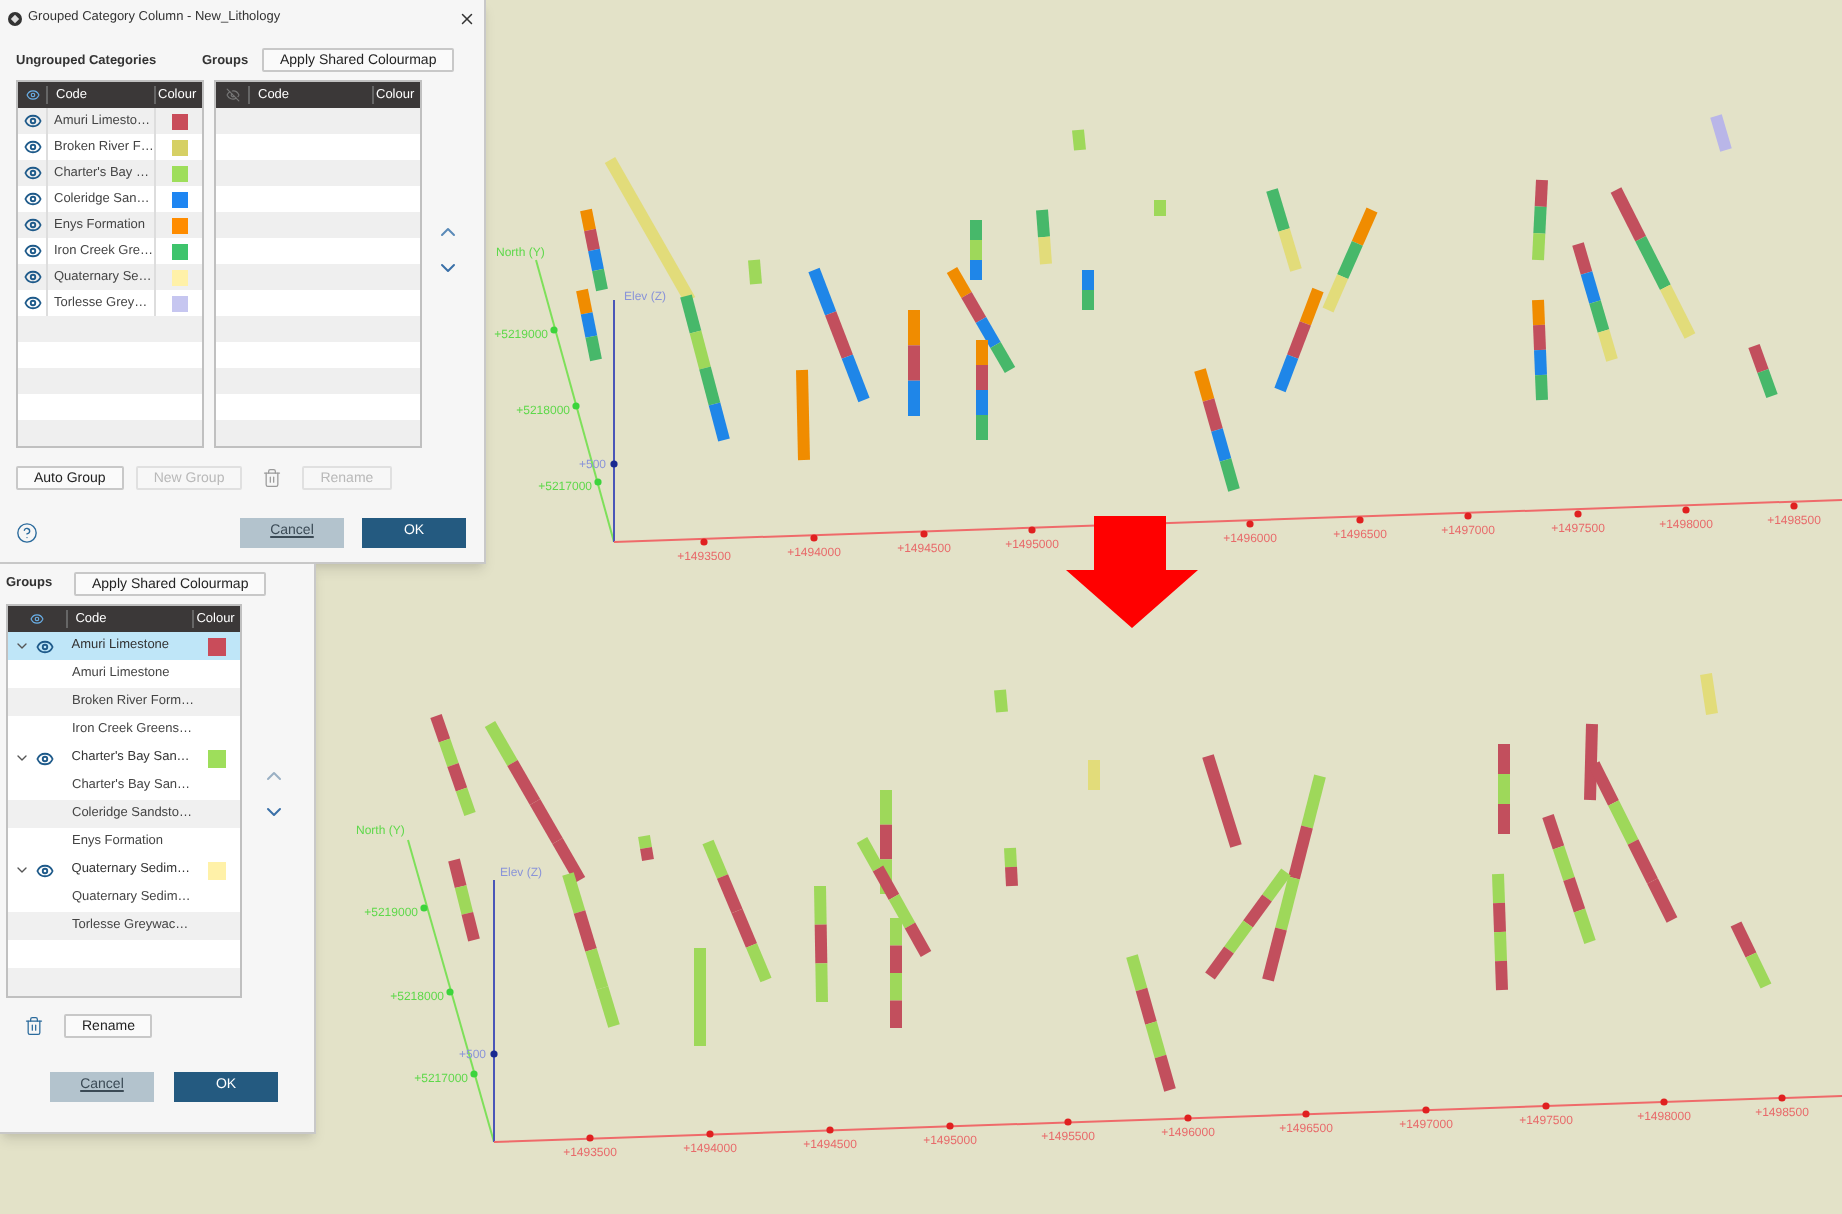 Image resolution: width=1842 pixels, height=1214 pixels. What do you see at coordinates (232, 95) in the screenshot?
I see `visibility-off-icon` at bounding box center [232, 95].